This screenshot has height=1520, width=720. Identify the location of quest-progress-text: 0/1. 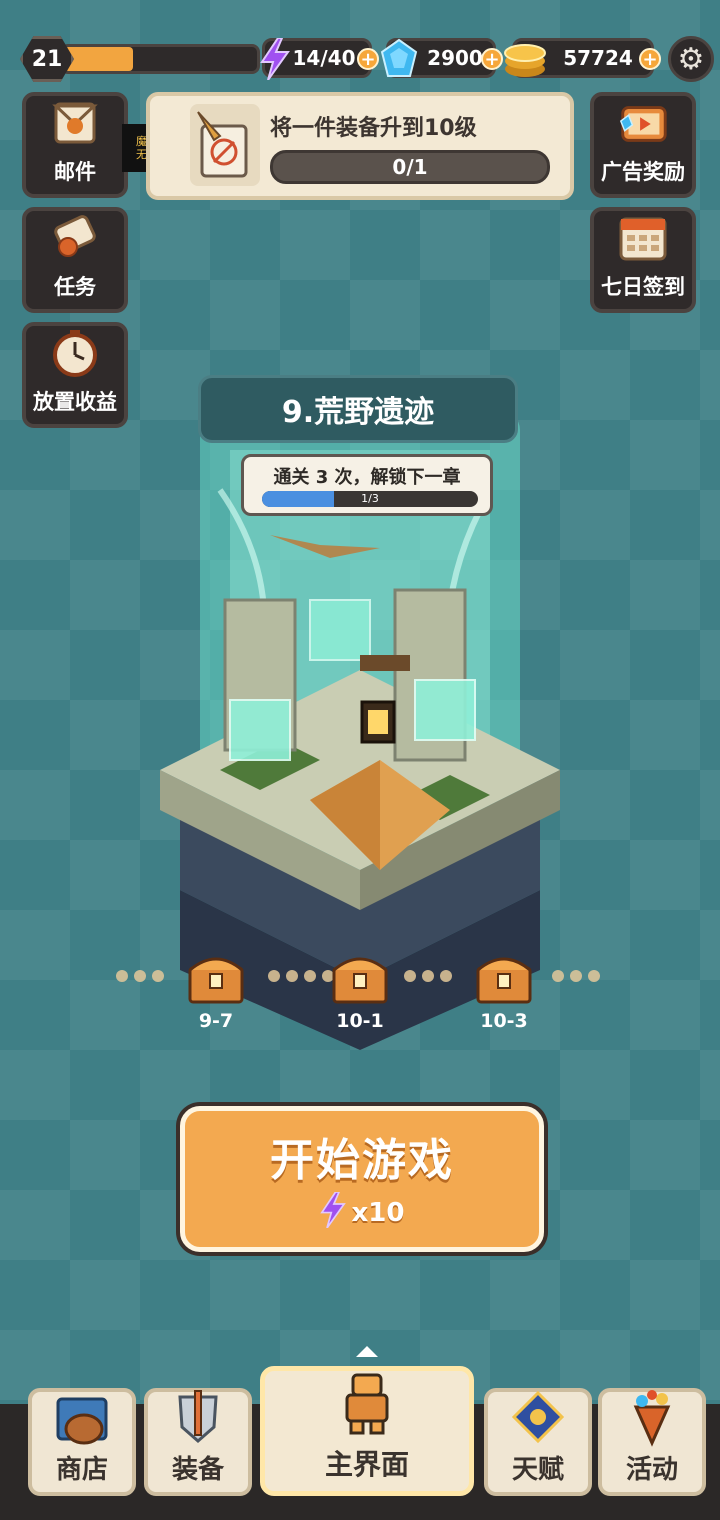
(410, 167).